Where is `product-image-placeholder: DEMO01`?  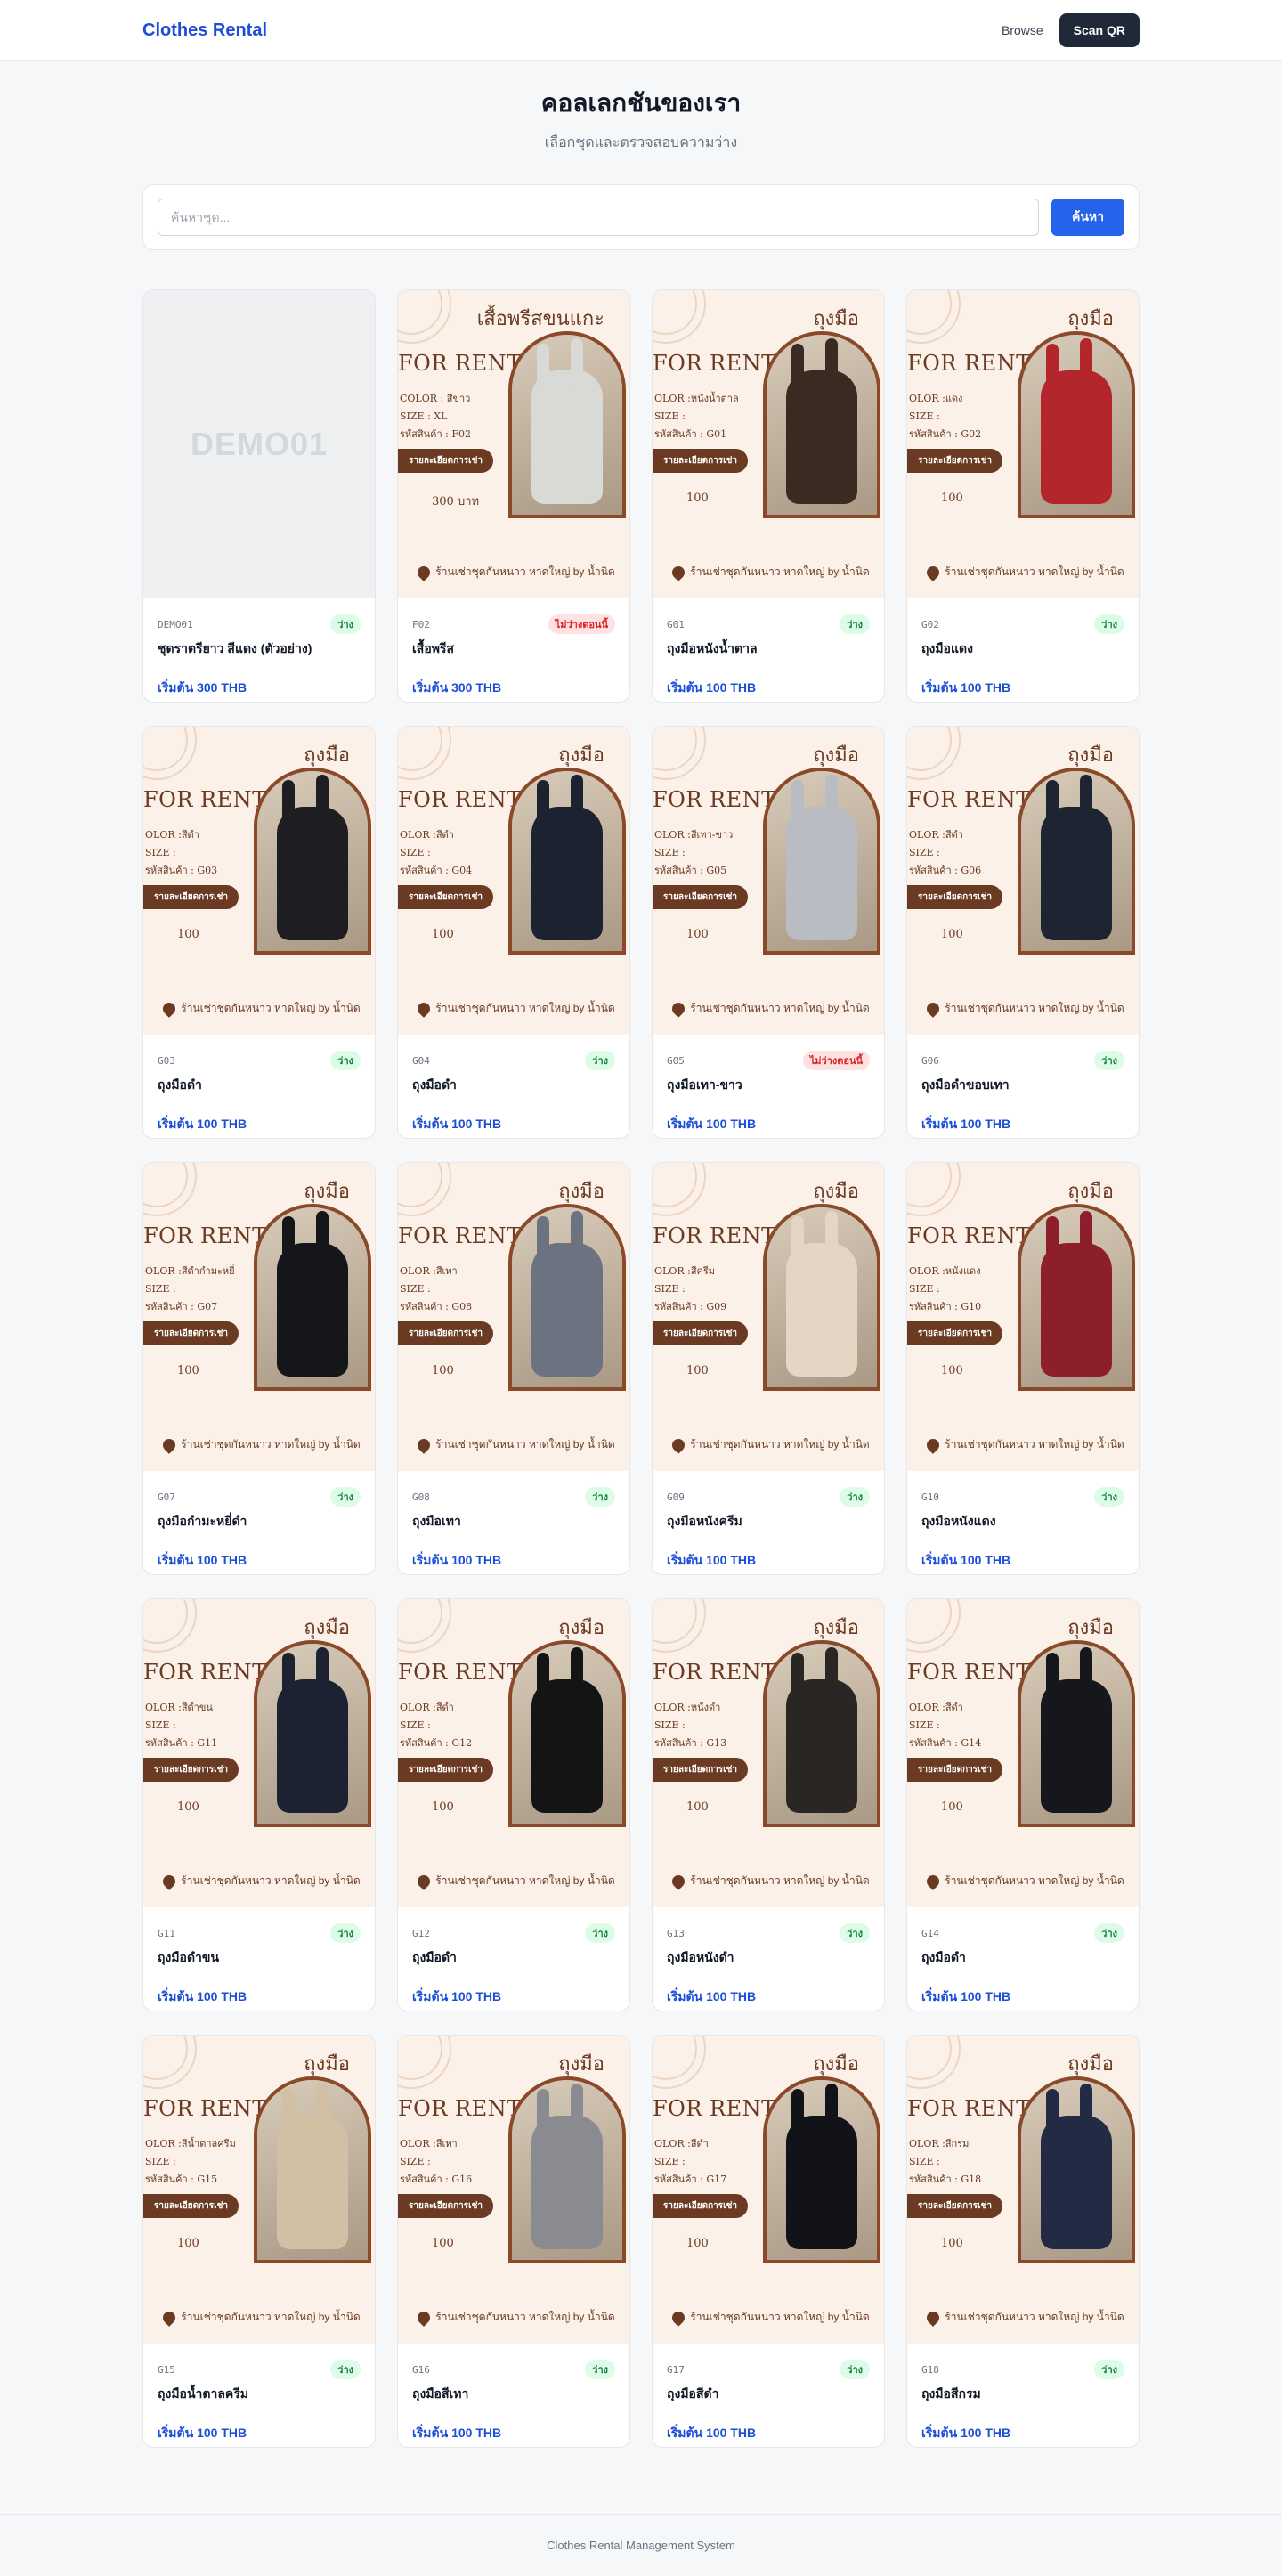
product-image-placeholder: DEMO01 is located at coordinates (259, 444).